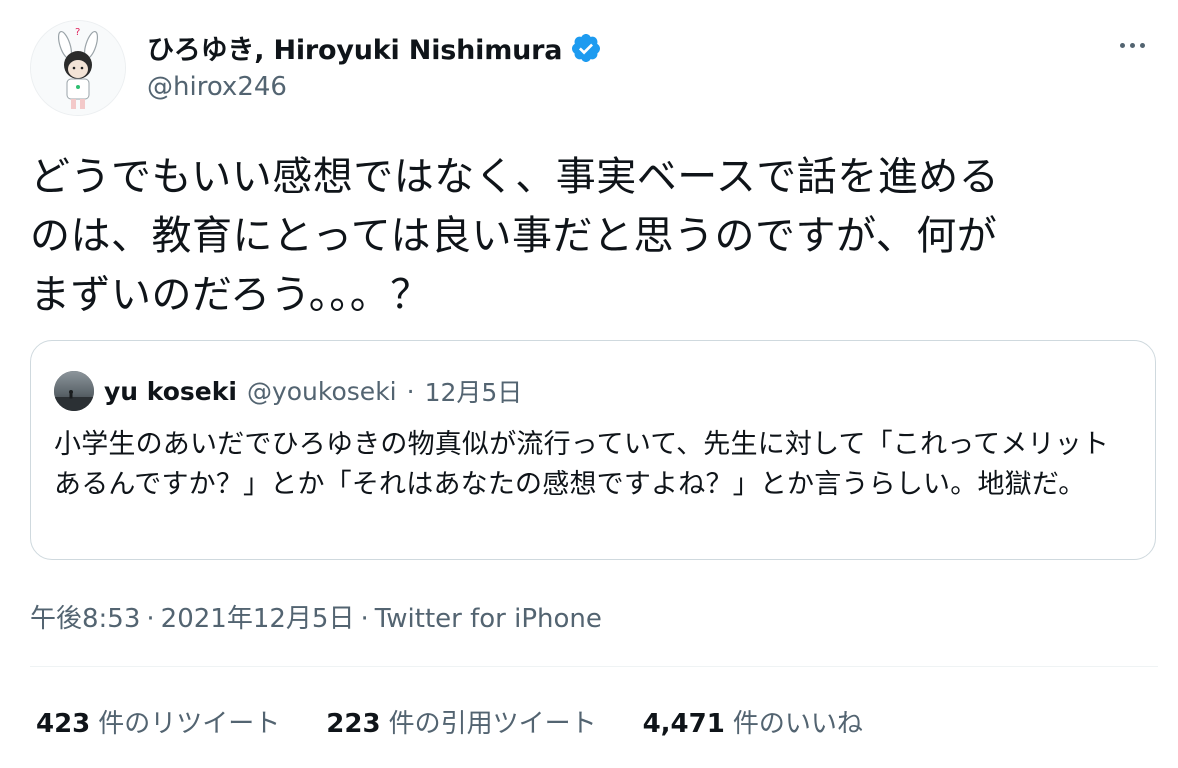 The width and height of the screenshot is (1178, 768). What do you see at coordinates (170, 391) in the screenshot?
I see `quoted-author-name: yu koseki` at bounding box center [170, 391].